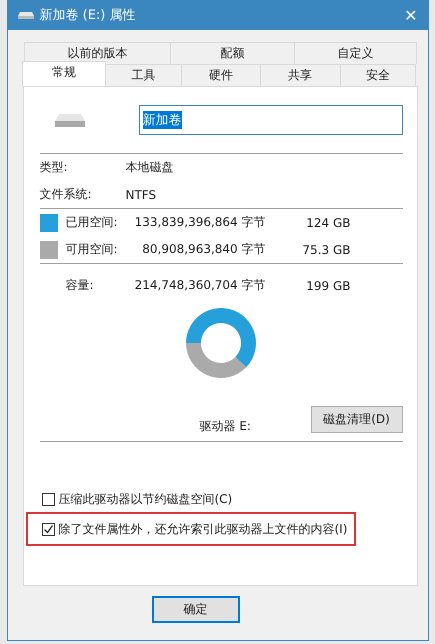  What do you see at coordinates (98, 53) in the screenshot?
I see `tab: 以前的版本` at bounding box center [98, 53].